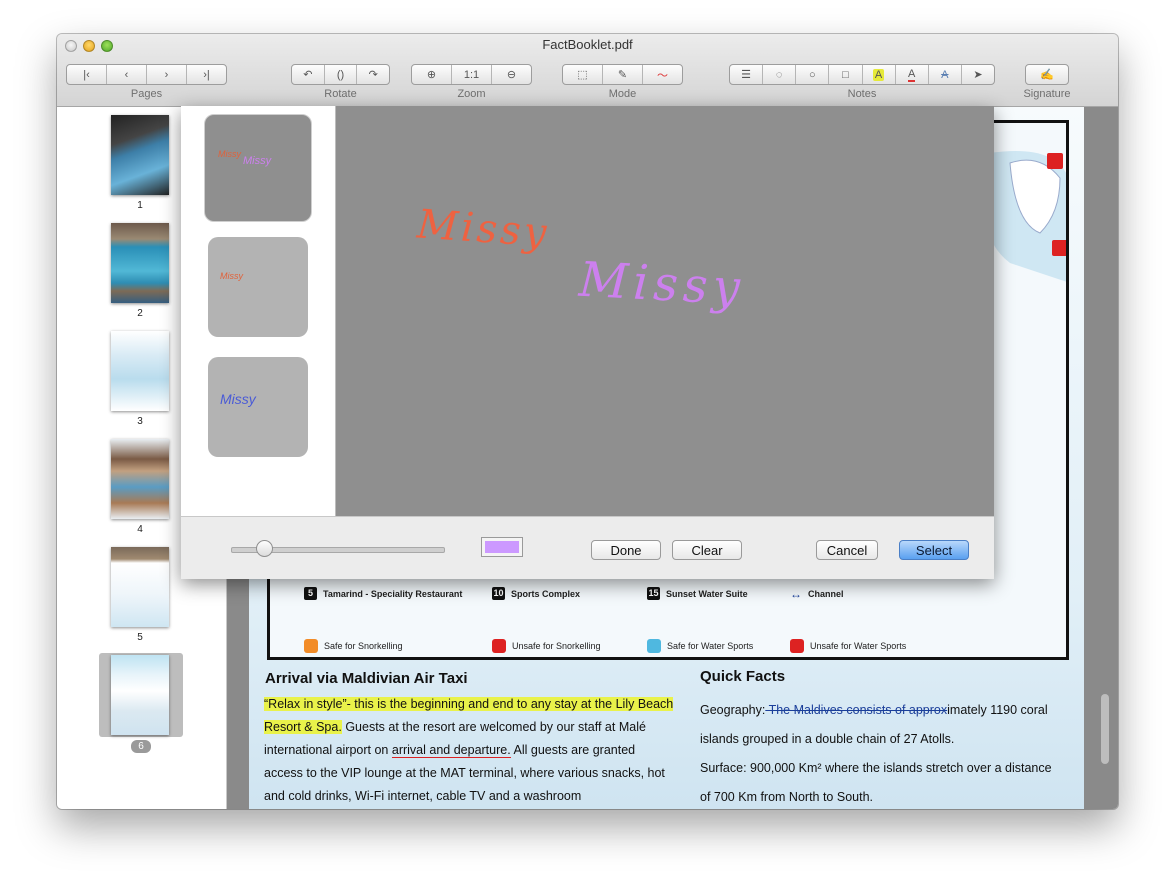  I want to click on snorkel-safe-icon, so click(311, 646).